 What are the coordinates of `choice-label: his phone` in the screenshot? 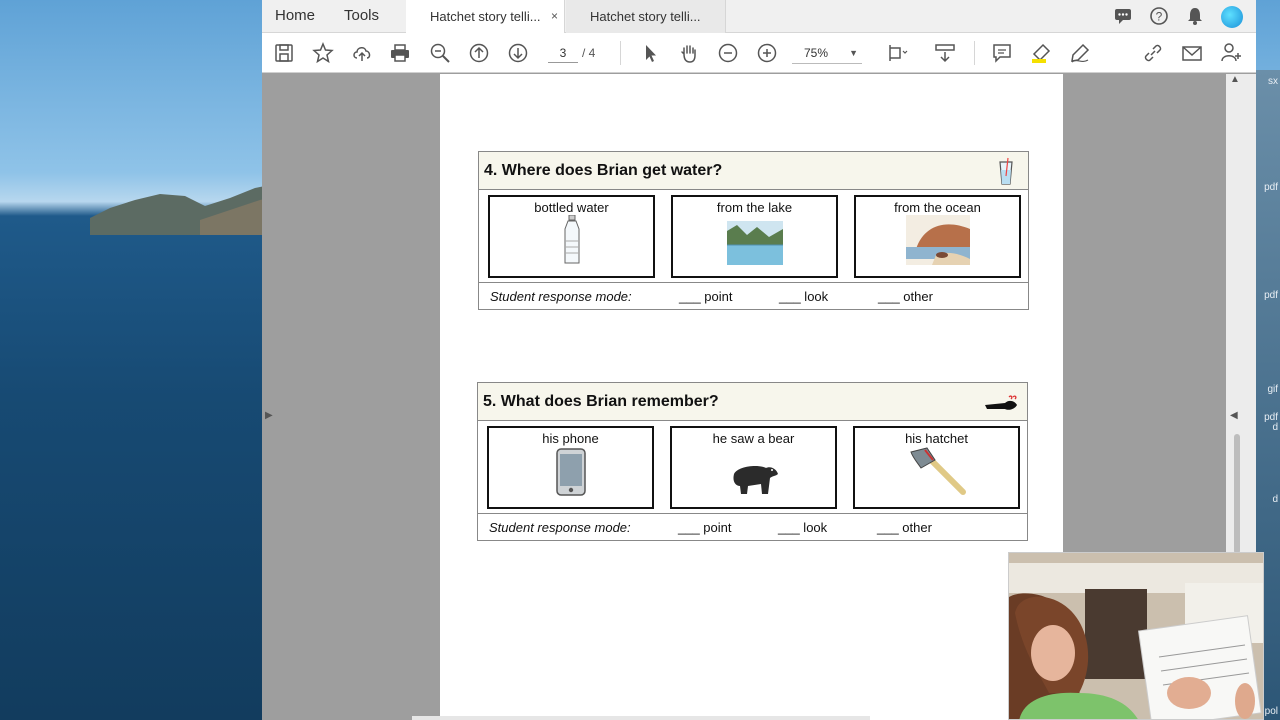 It's located at (570, 438).